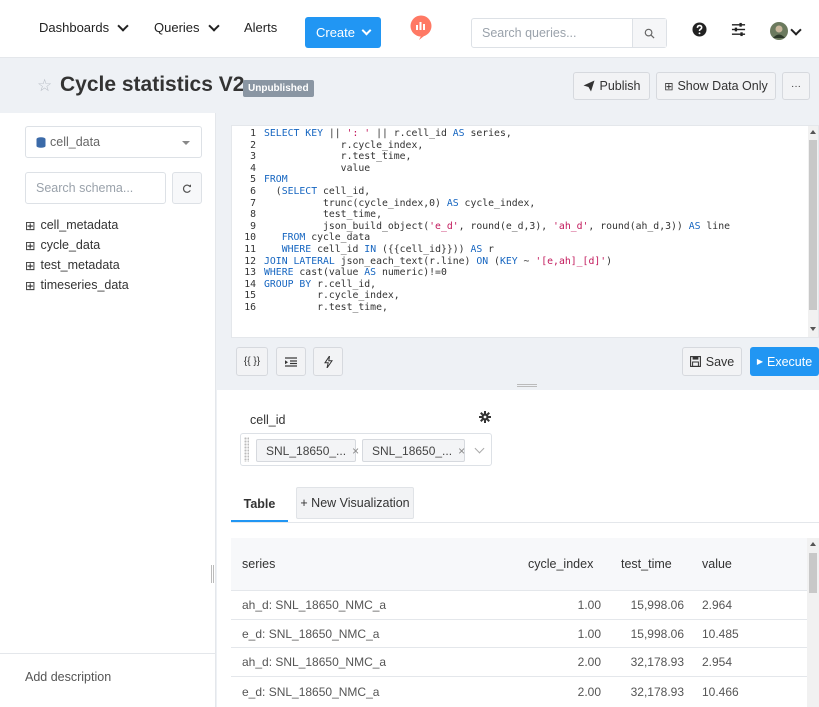  I want to click on code-line: 2 r.cycle_index,, so click(481, 146).